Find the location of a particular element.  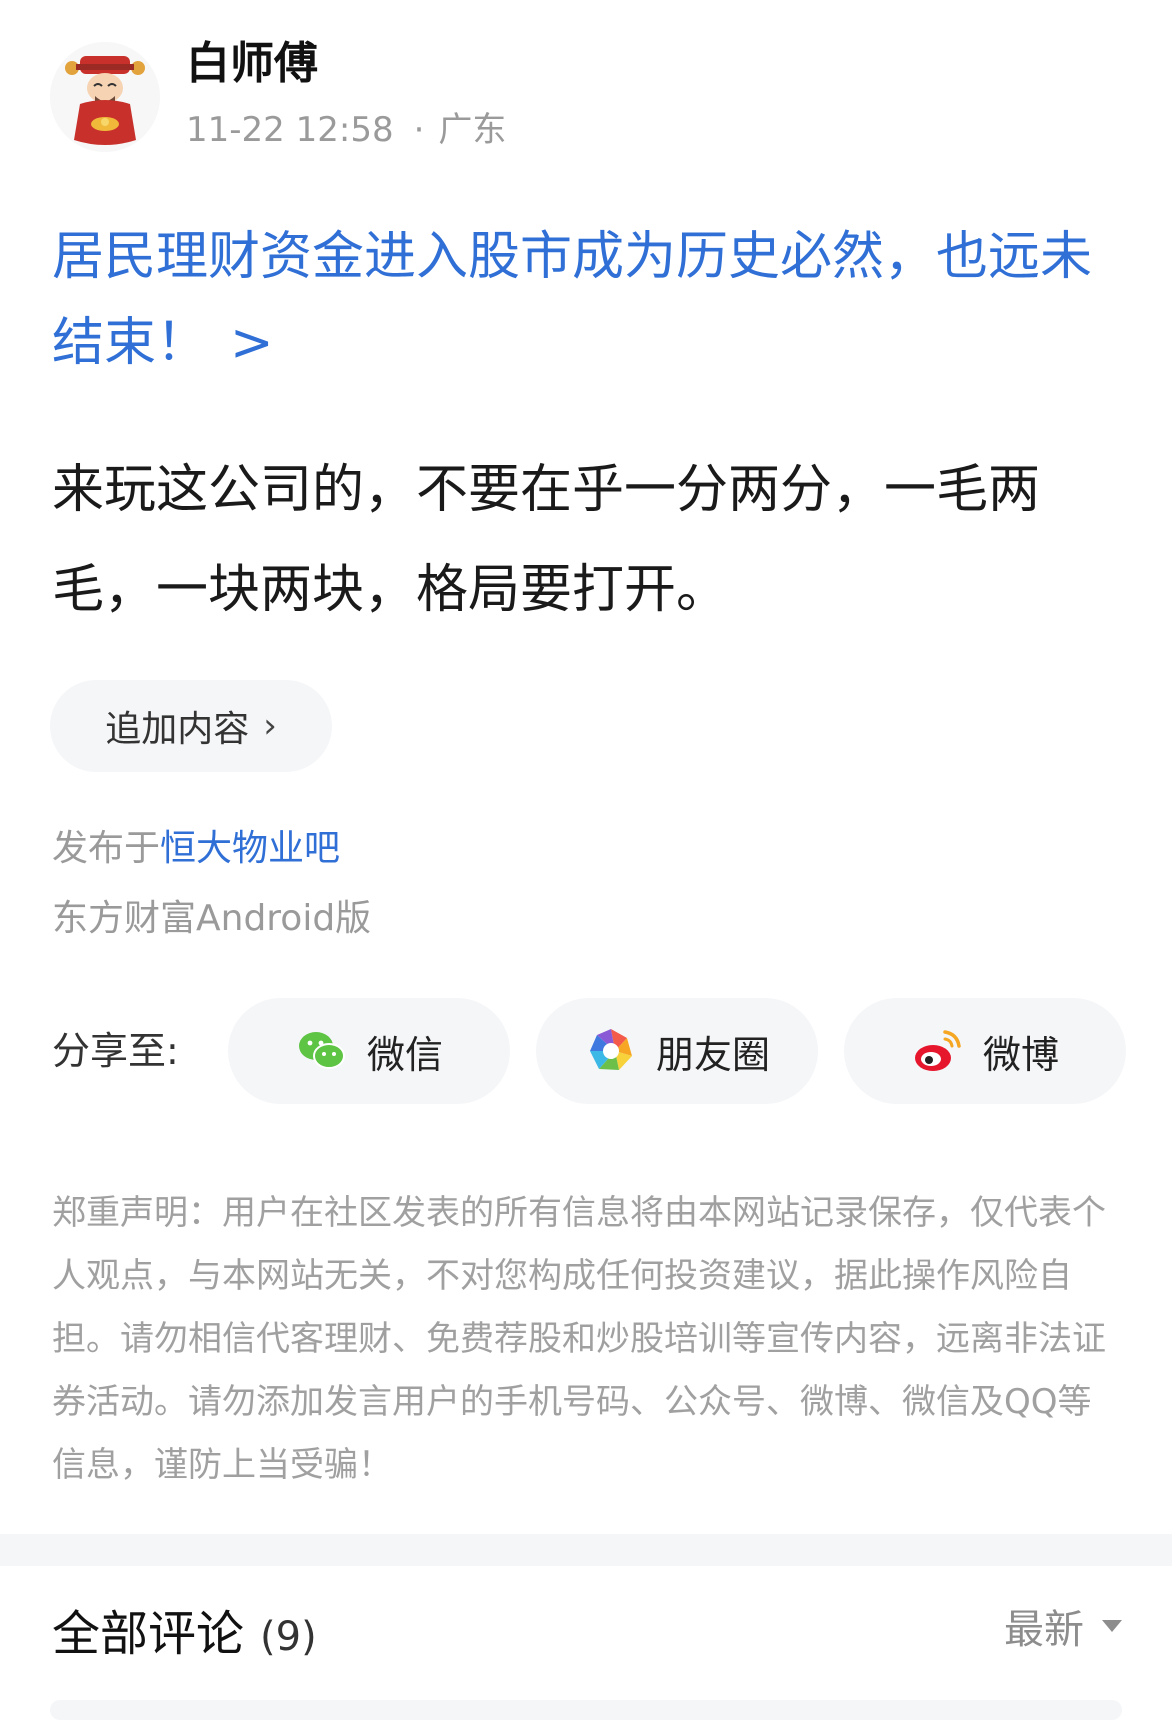

author-name: 白师傅 is located at coordinates (252, 64).